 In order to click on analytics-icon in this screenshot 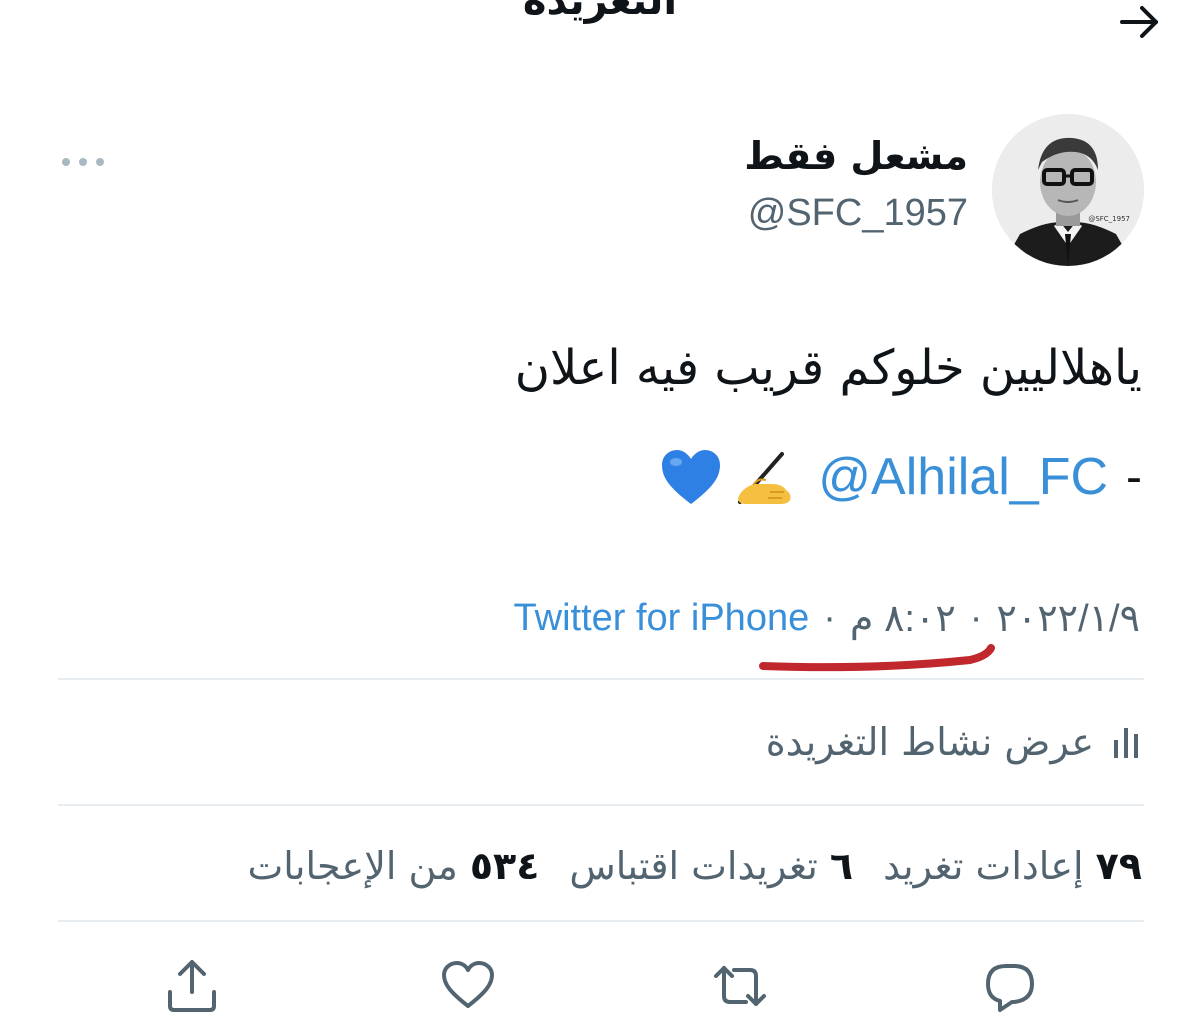, I will do `click(1127, 742)`.